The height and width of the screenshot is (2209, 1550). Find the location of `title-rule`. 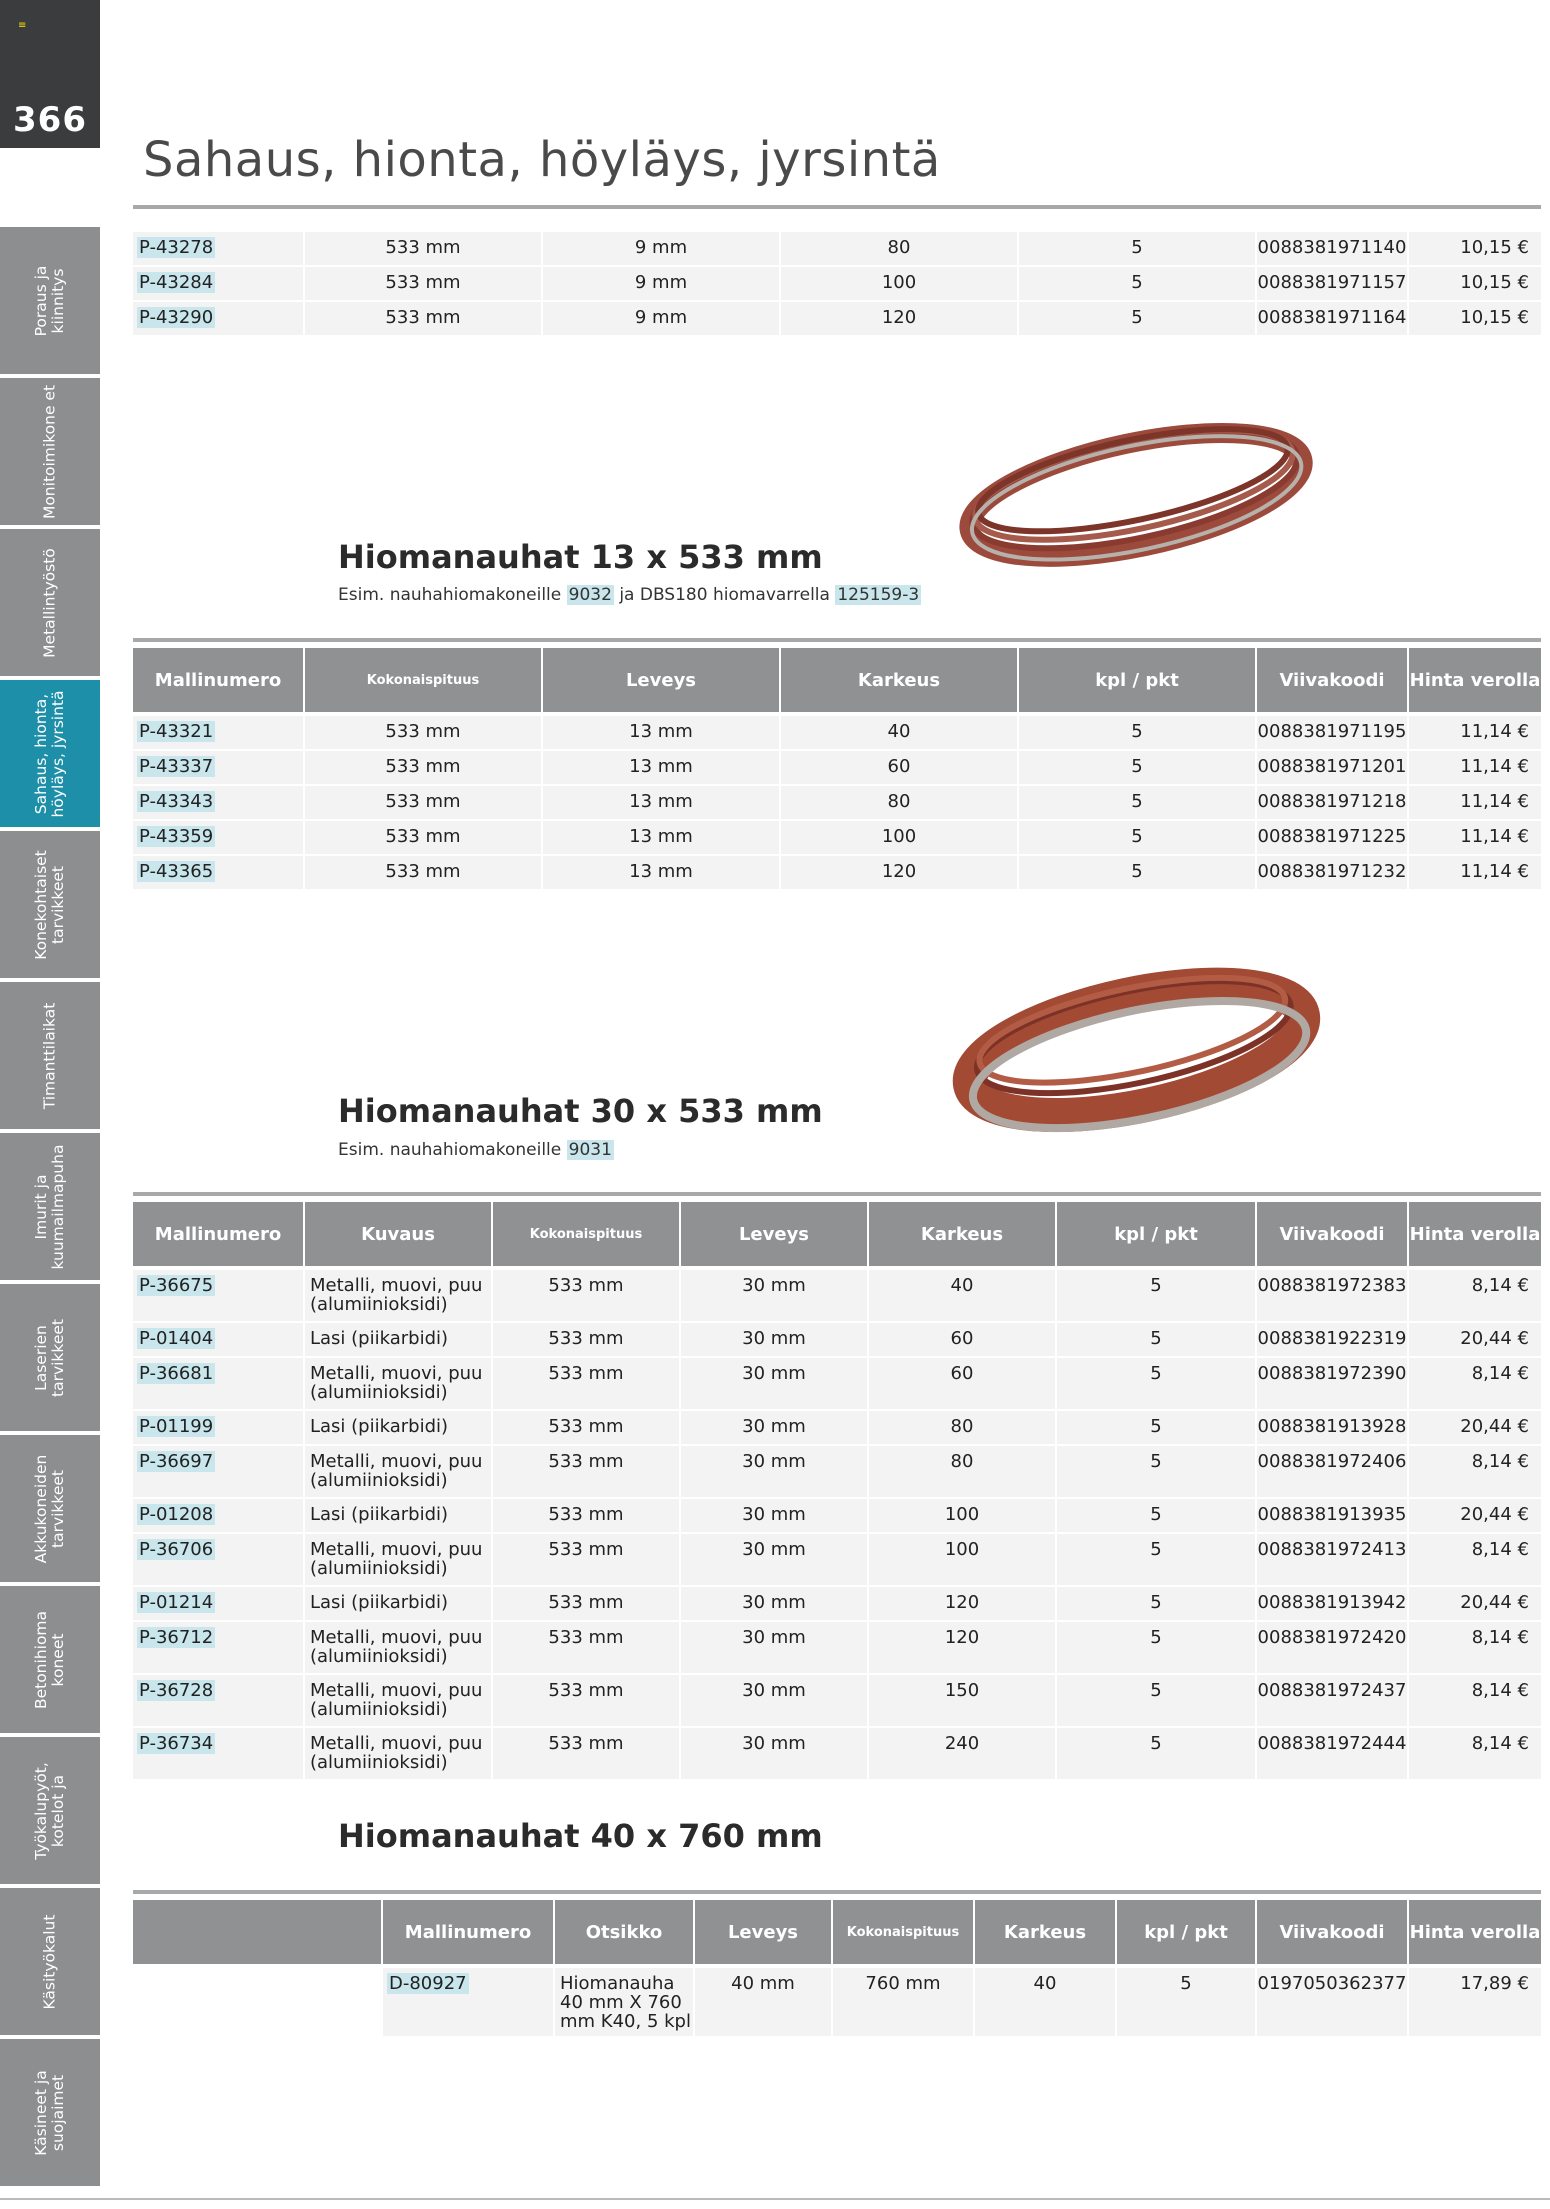

title-rule is located at coordinates (837, 207).